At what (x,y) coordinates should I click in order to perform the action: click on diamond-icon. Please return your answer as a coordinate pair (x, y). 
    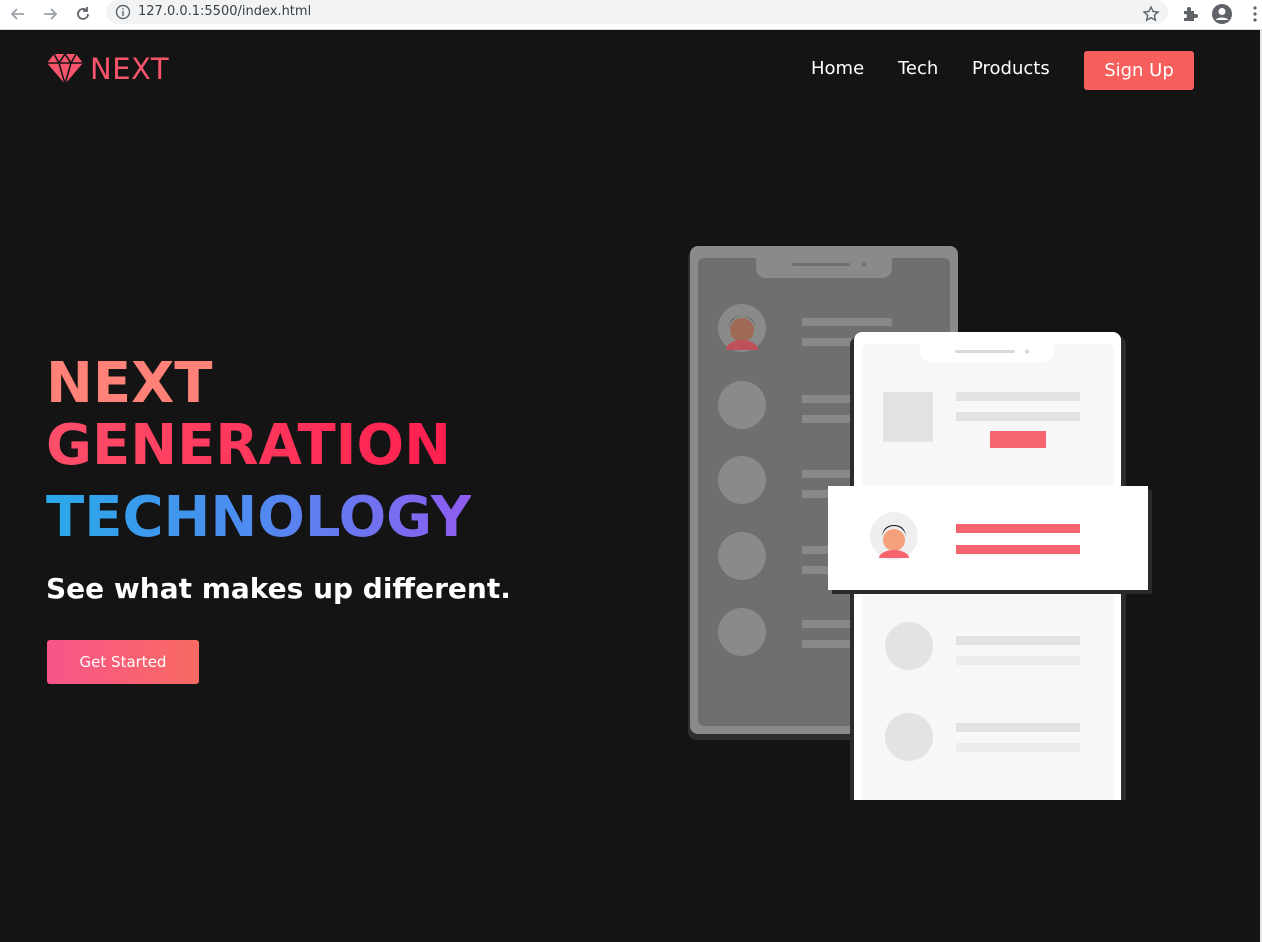
    Looking at the image, I should click on (65, 69).